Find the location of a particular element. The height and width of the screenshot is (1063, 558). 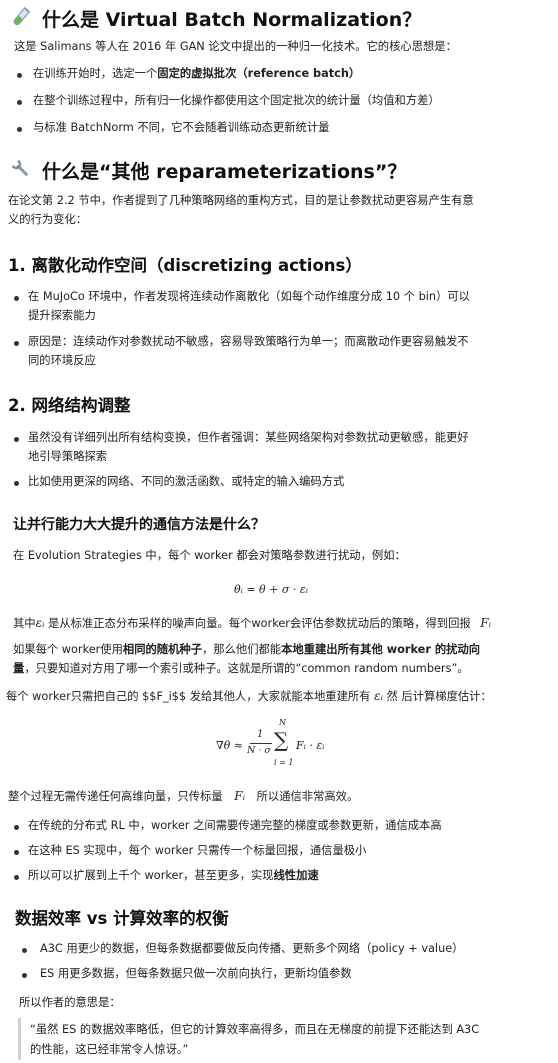

sub2-bullet-1-line2: 地引导策略探索 is located at coordinates (68, 456).